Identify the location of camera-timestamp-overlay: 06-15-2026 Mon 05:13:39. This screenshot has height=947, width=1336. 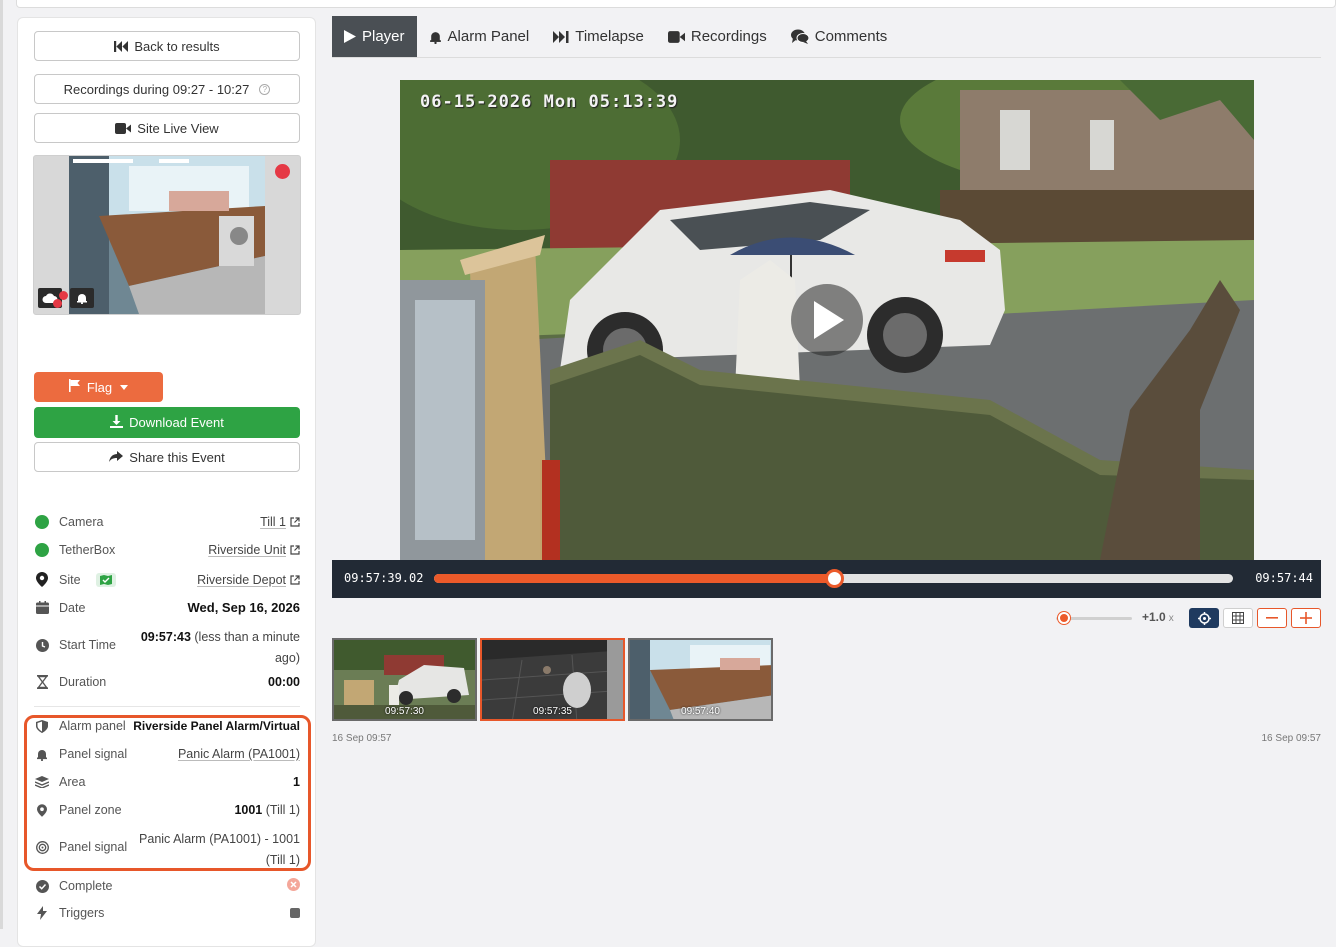
(549, 102).